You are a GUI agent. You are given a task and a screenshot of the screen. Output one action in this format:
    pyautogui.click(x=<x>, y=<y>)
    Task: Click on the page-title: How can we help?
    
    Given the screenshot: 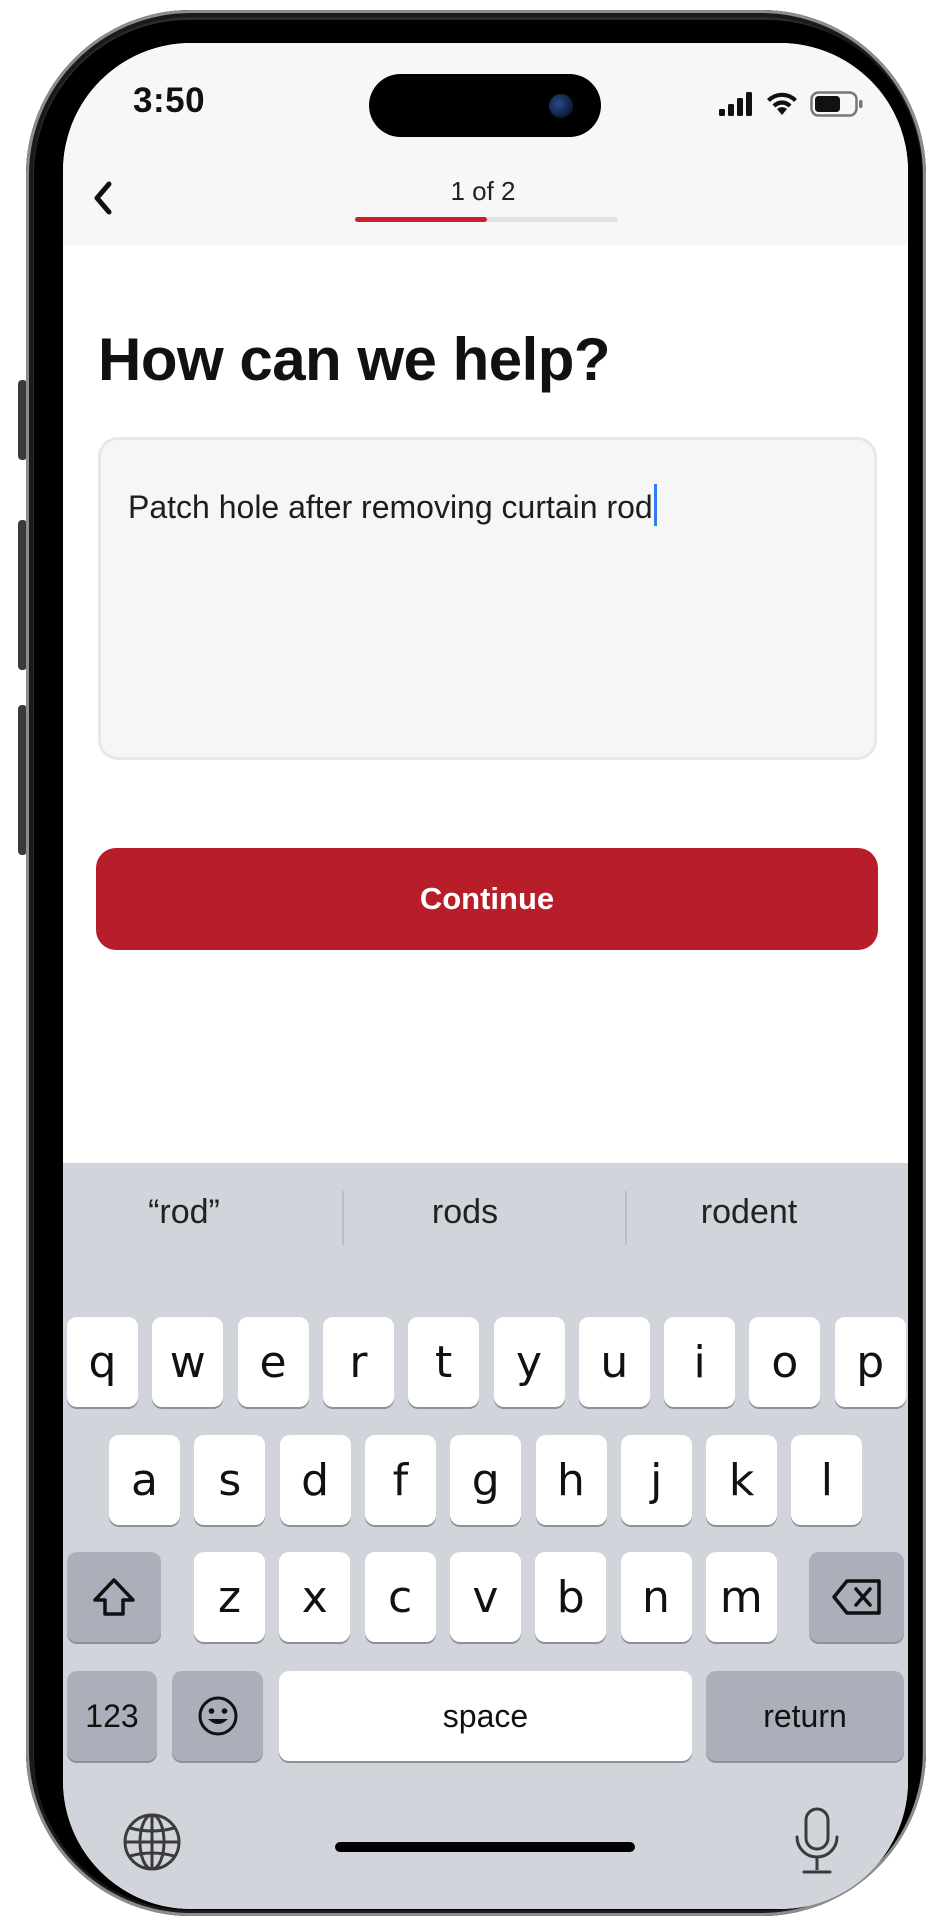 What is the action you would take?
    pyautogui.click(x=354, y=359)
    